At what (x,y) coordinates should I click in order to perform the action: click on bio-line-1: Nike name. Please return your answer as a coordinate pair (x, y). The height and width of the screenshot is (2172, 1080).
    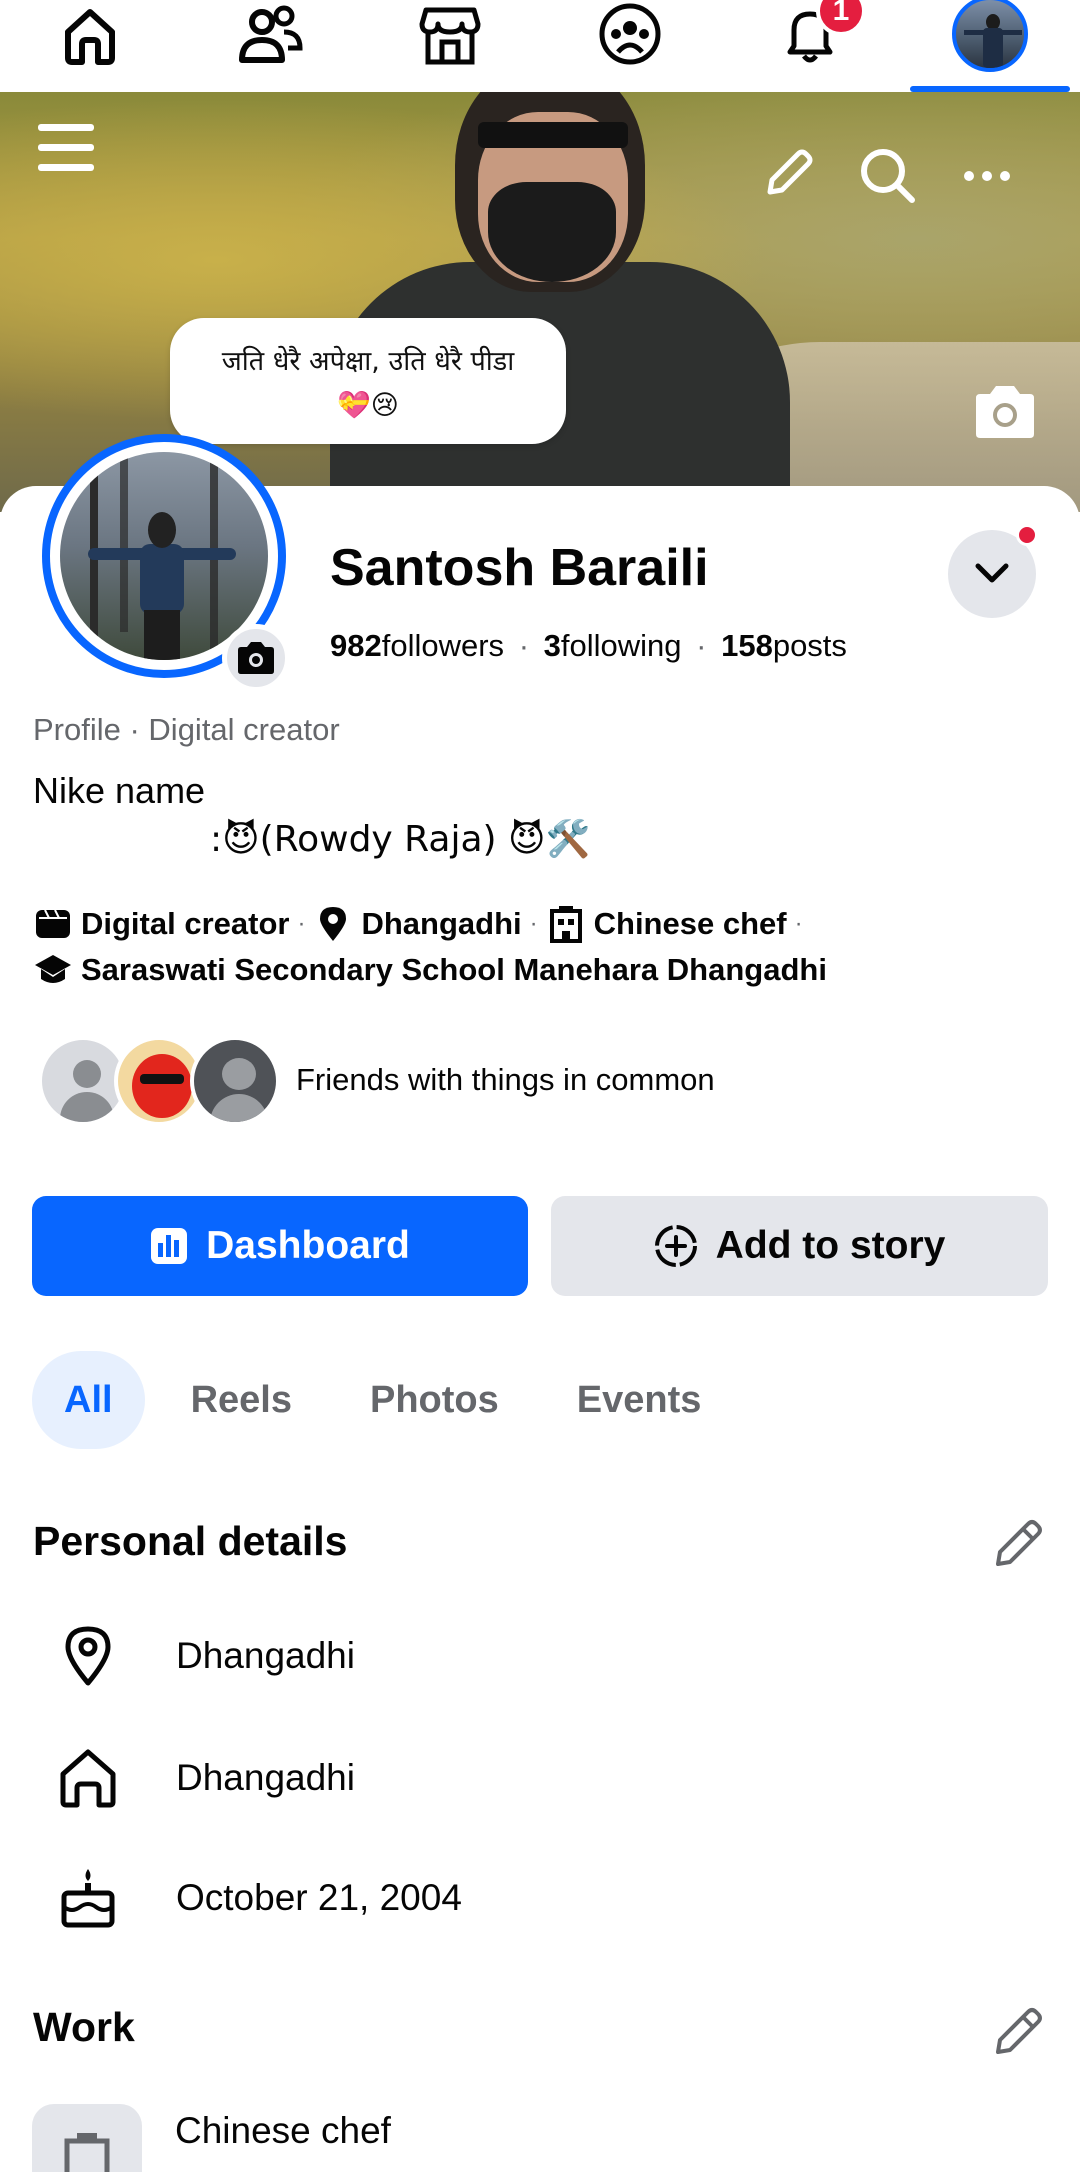
    Looking at the image, I should click on (119, 790).